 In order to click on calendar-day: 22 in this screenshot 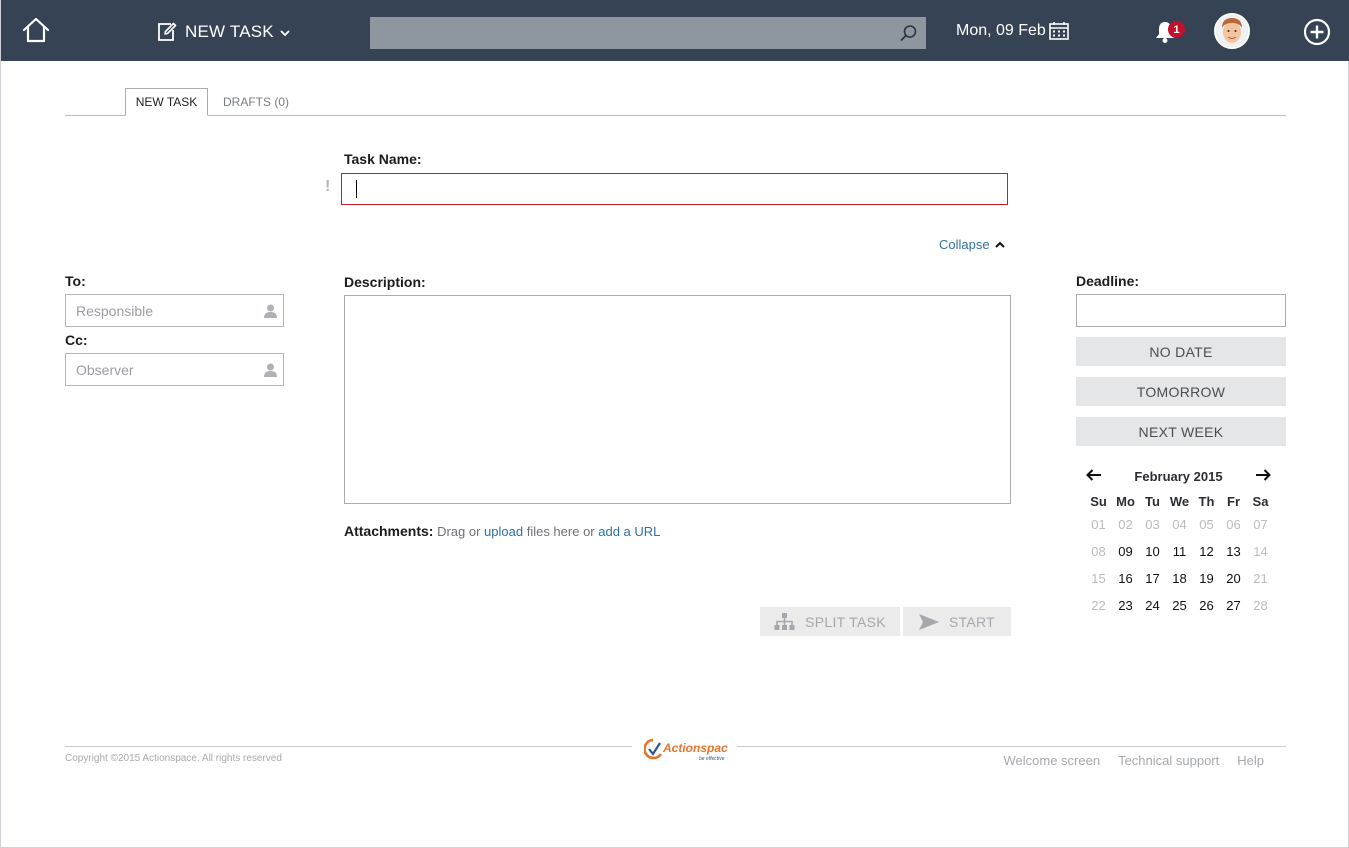, I will do `click(1098, 605)`.